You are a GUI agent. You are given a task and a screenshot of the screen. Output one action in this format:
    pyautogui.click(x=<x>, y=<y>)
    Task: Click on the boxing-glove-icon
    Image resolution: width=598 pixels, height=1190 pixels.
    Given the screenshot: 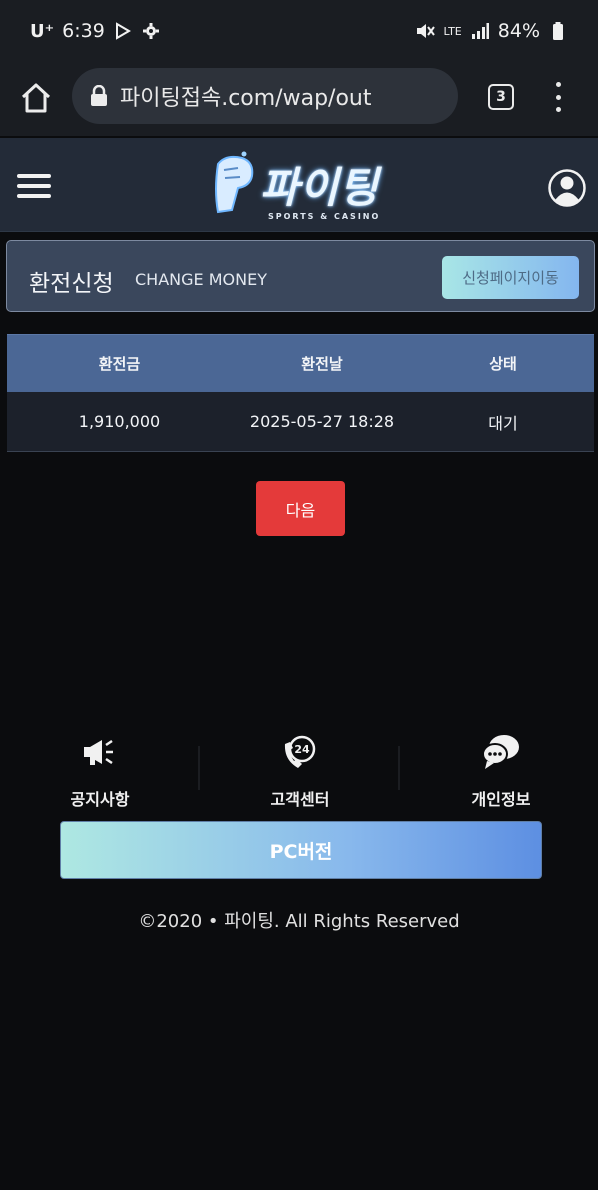 What is the action you would take?
    pyautogui.click(x=234, y=182)
    